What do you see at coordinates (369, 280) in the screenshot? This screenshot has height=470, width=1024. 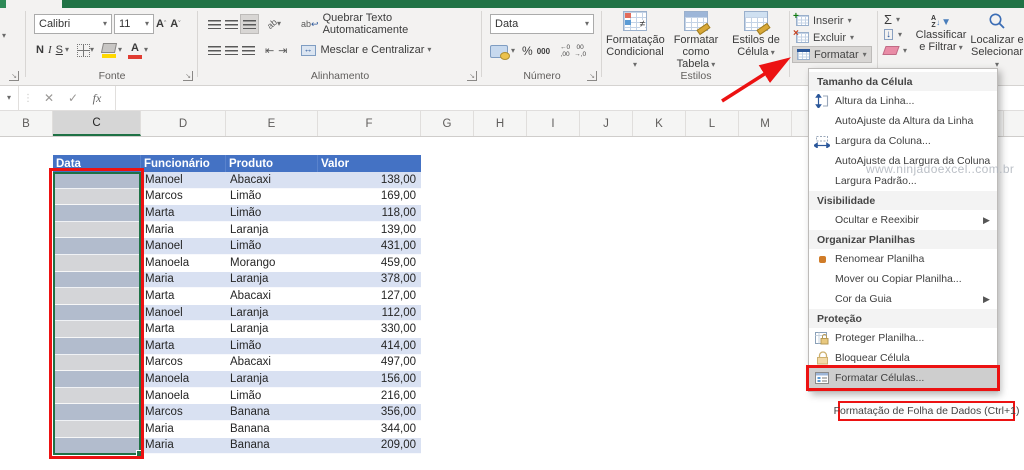 I see `cell-valor: 378,00` at bounding box center [369, 280].